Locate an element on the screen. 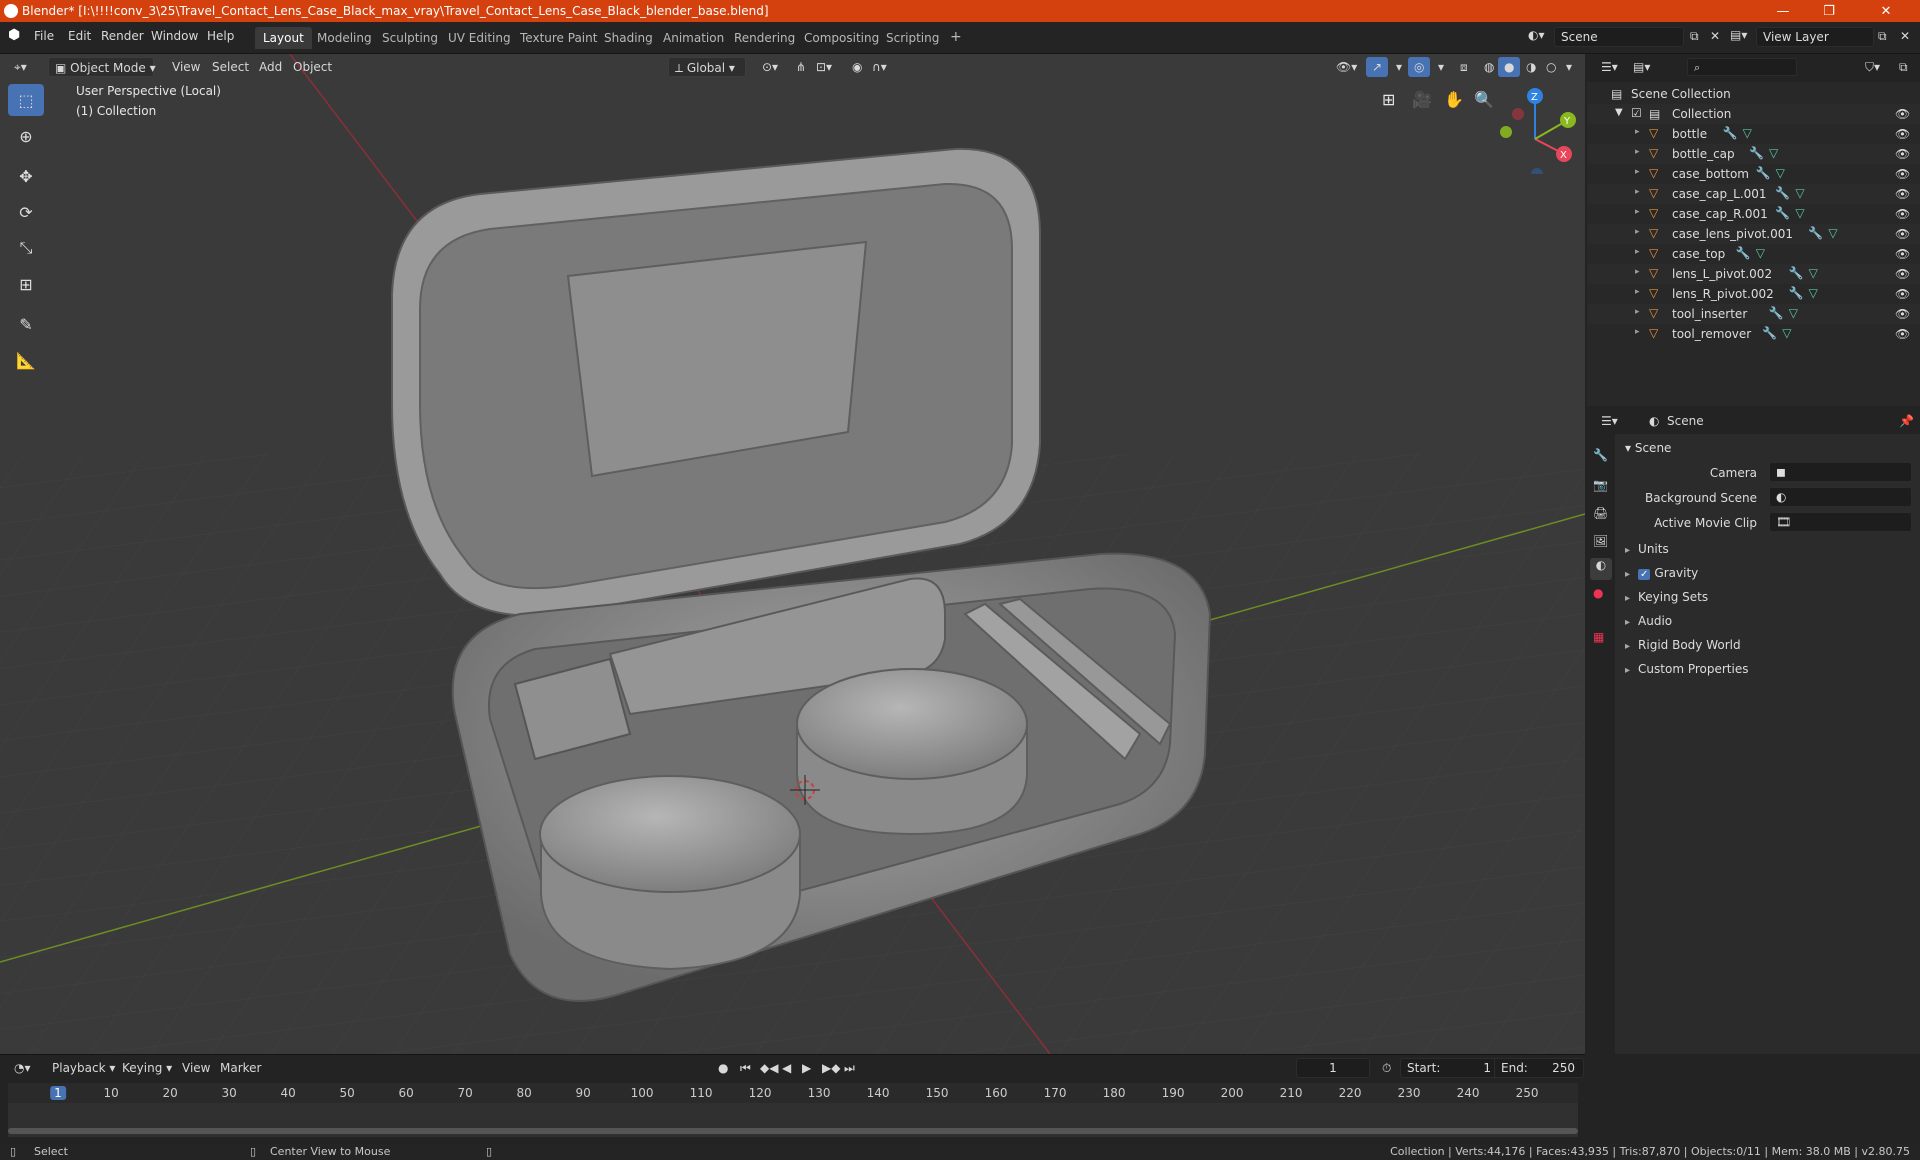 The image size is (1920, 1160). falloff-icon: ∩▾ is located at coordinates (879, 67).